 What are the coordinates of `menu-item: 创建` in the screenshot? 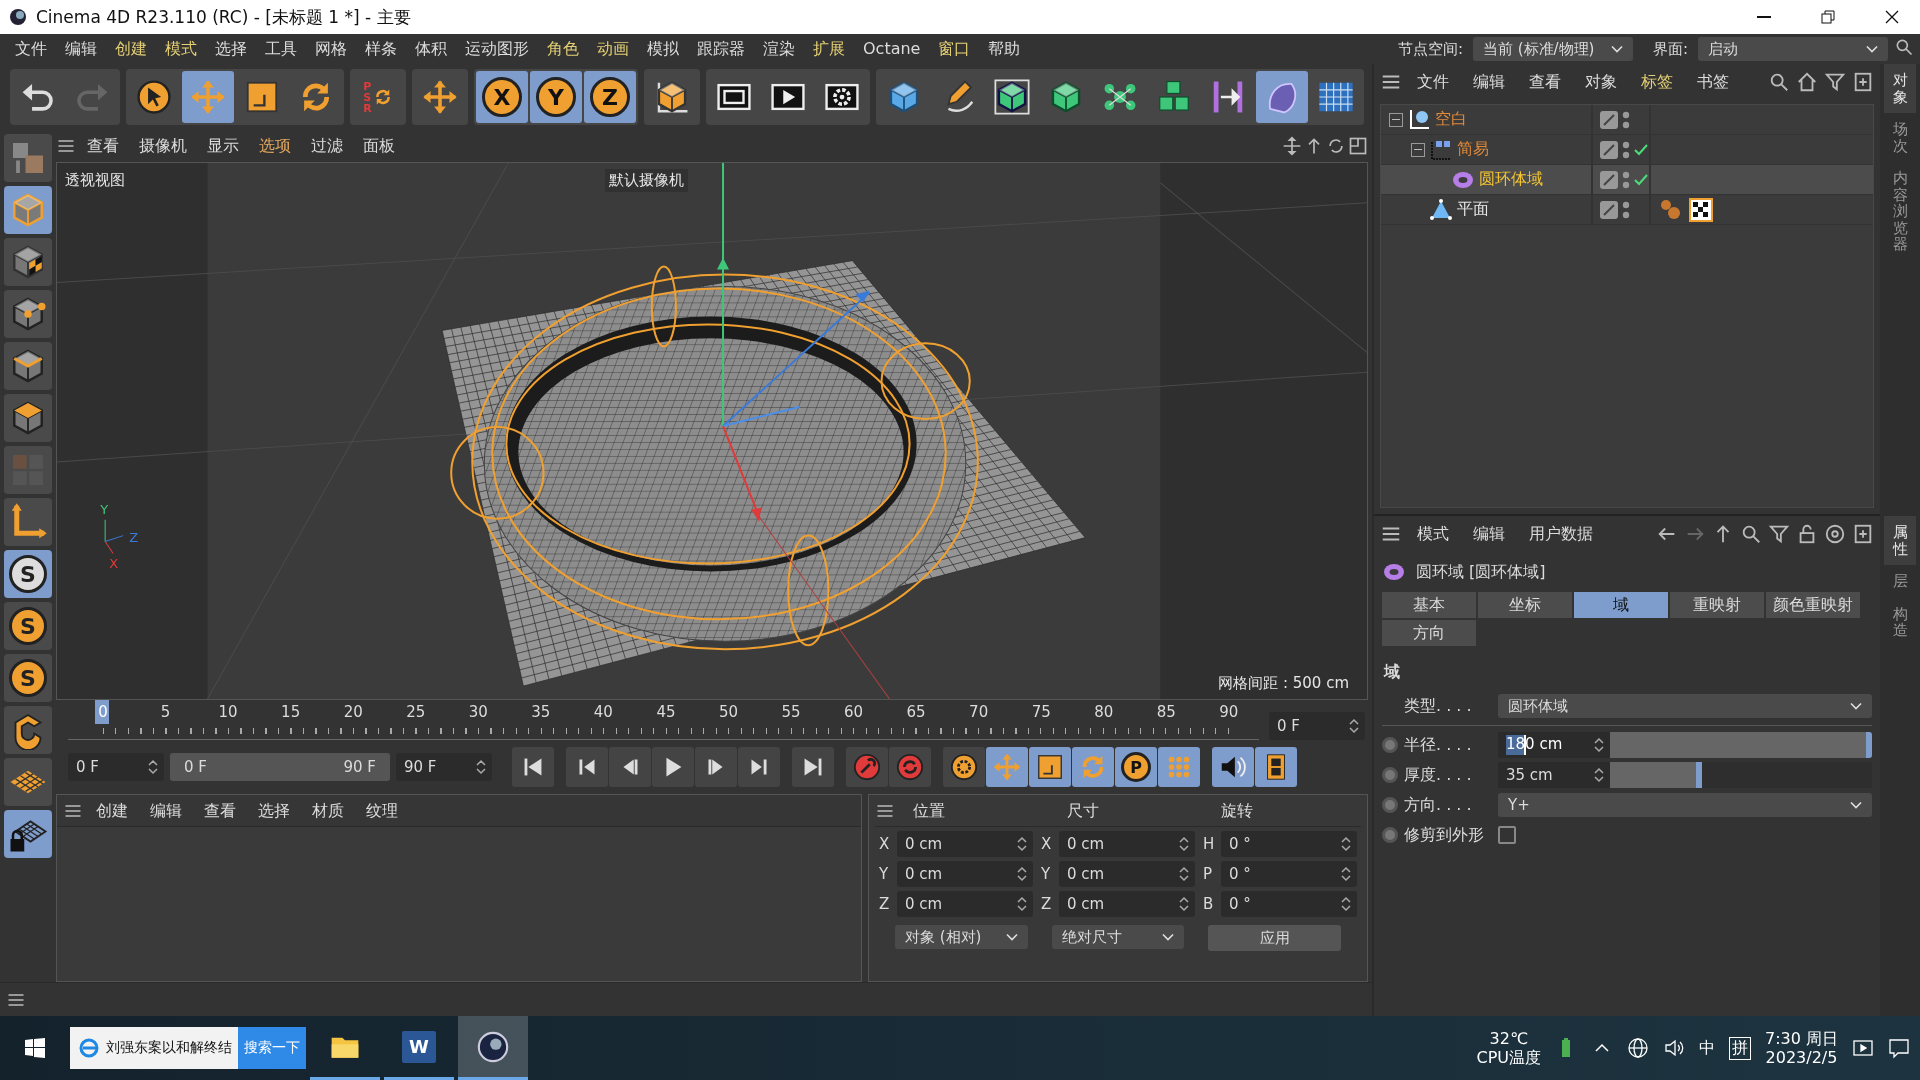 It's located at (131, 49).